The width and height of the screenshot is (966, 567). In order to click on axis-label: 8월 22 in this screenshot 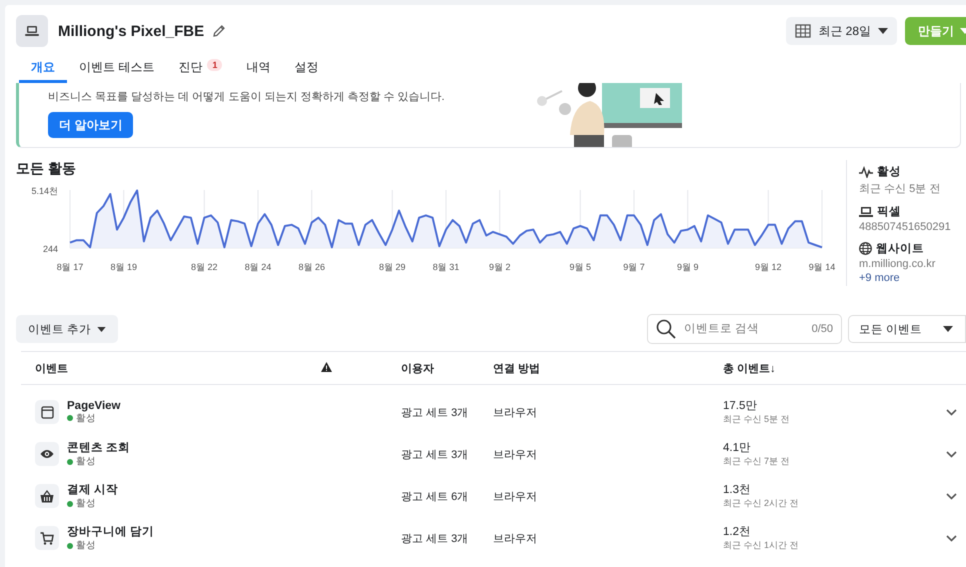, I will do `click(204, 267)`.